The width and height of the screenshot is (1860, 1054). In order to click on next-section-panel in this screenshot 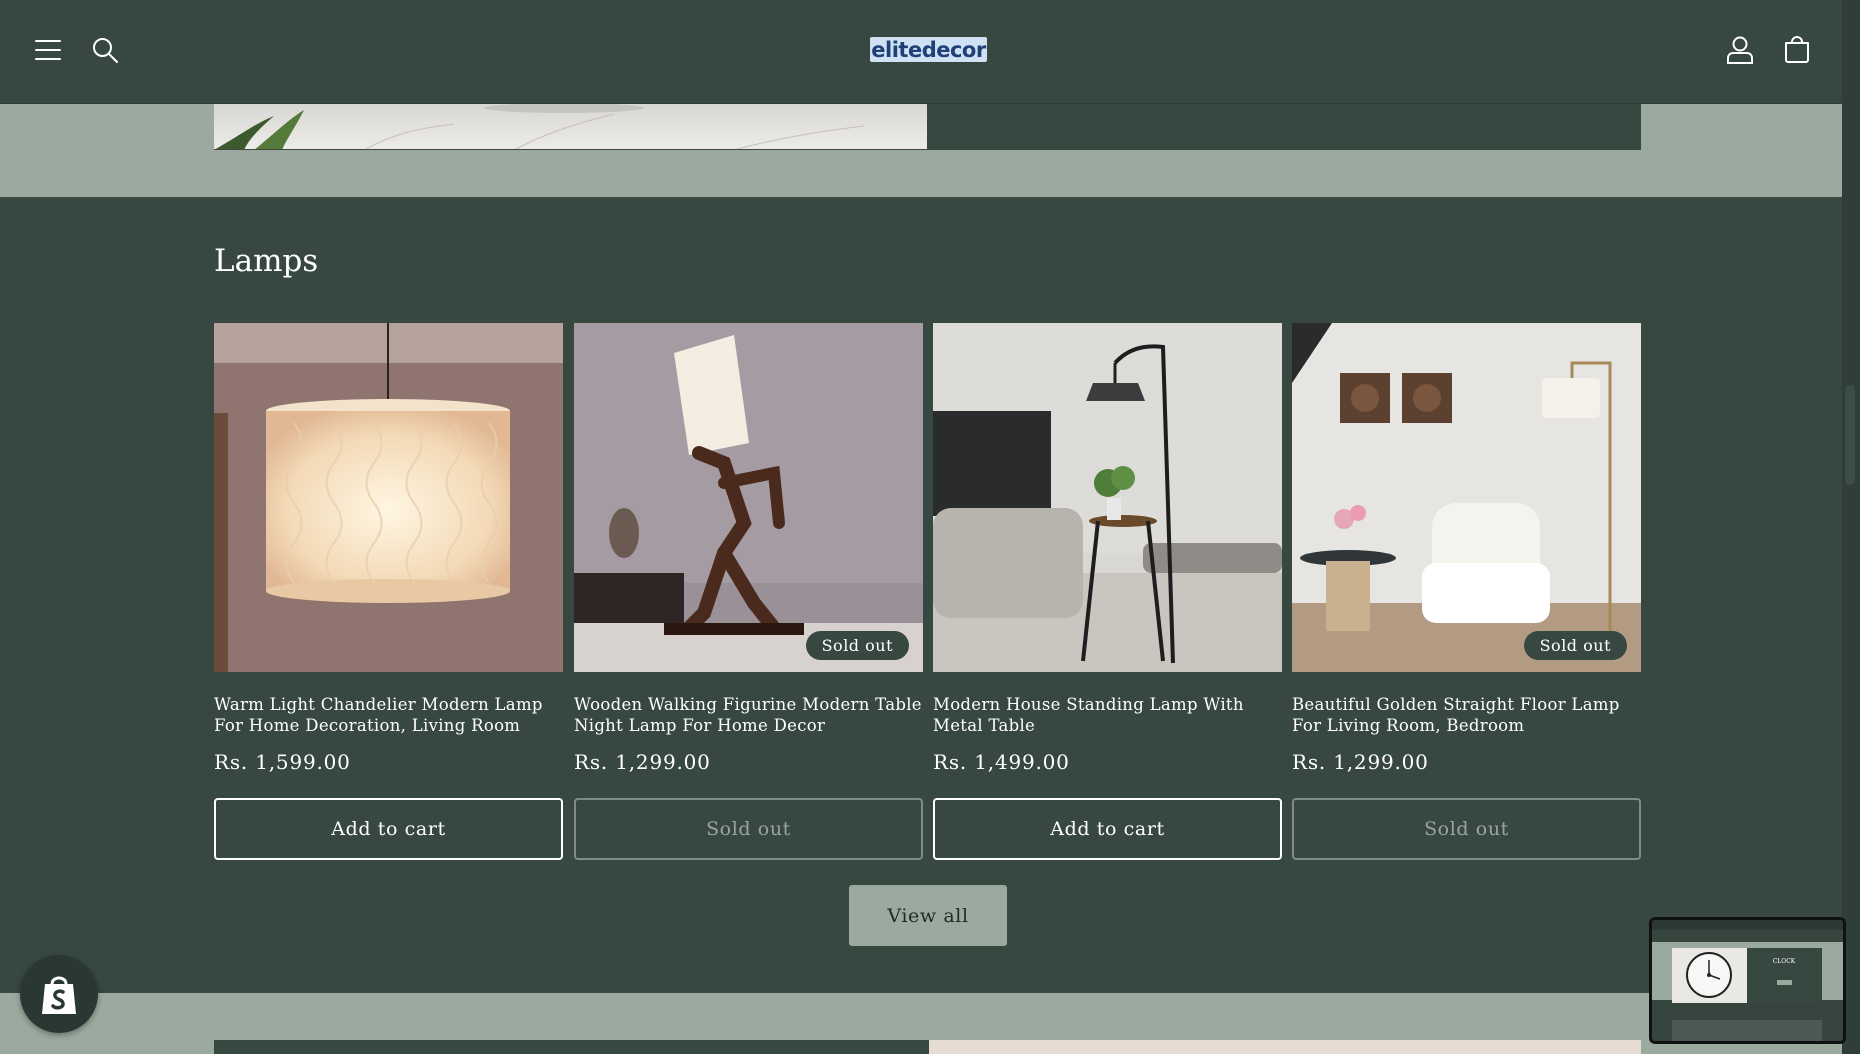, I will do `click(571, 1047)`.